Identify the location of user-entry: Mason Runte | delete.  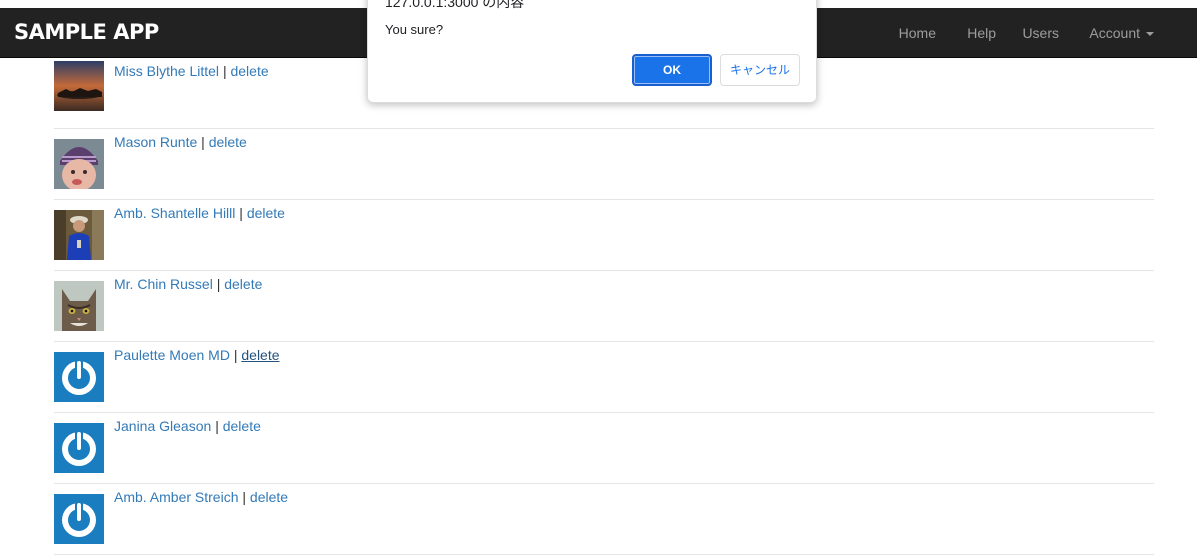
(180, 142).